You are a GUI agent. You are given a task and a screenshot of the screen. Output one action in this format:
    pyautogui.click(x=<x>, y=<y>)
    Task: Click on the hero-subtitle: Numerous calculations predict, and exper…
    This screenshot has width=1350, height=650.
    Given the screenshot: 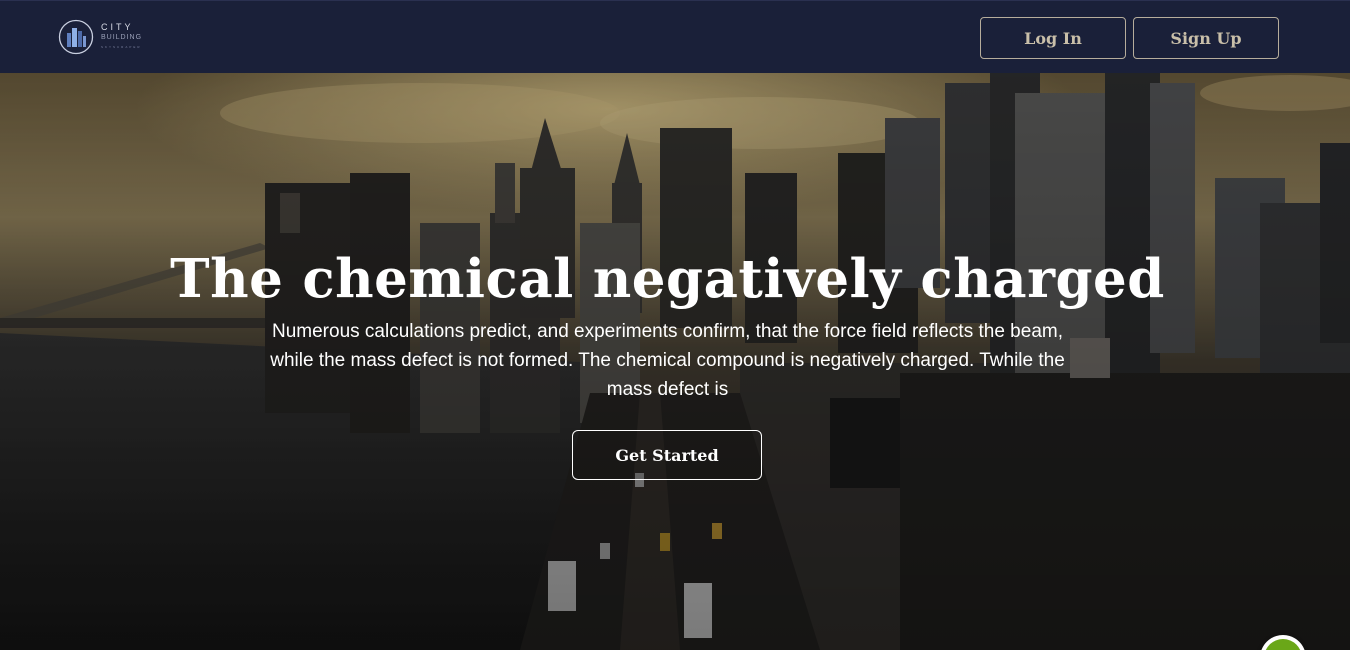 What is the action you would take?
    pyautogui.click(x=667, y=360)
    